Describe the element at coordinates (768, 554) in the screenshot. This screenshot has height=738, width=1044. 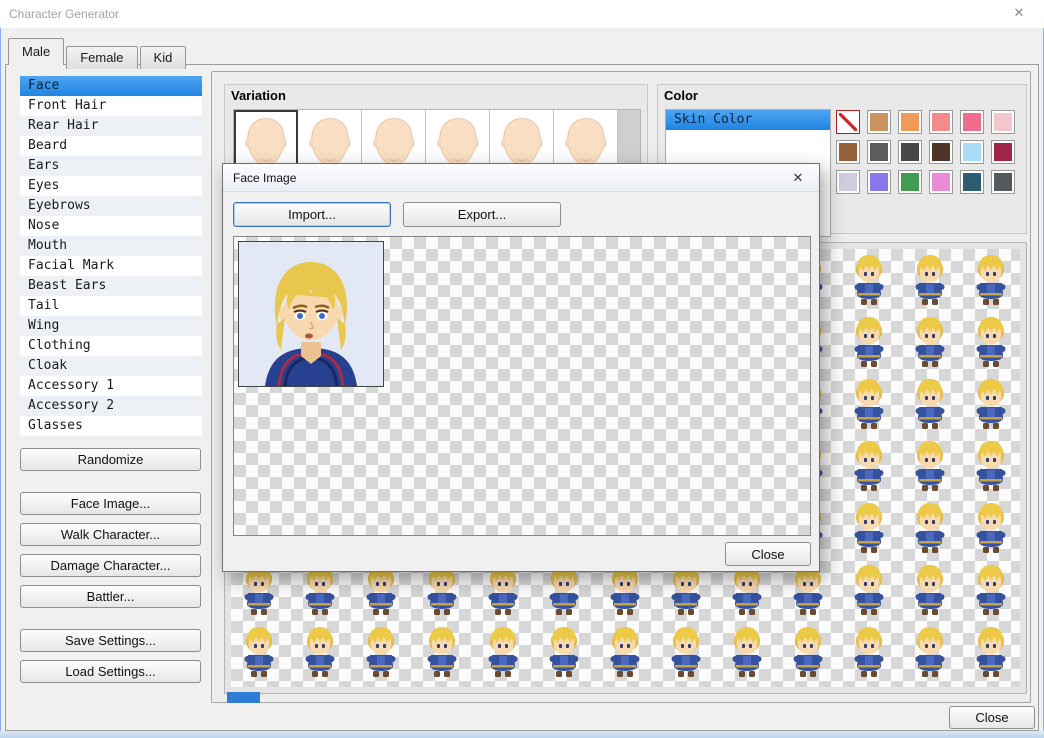
I see `dialog-close-button: Close` at that location.